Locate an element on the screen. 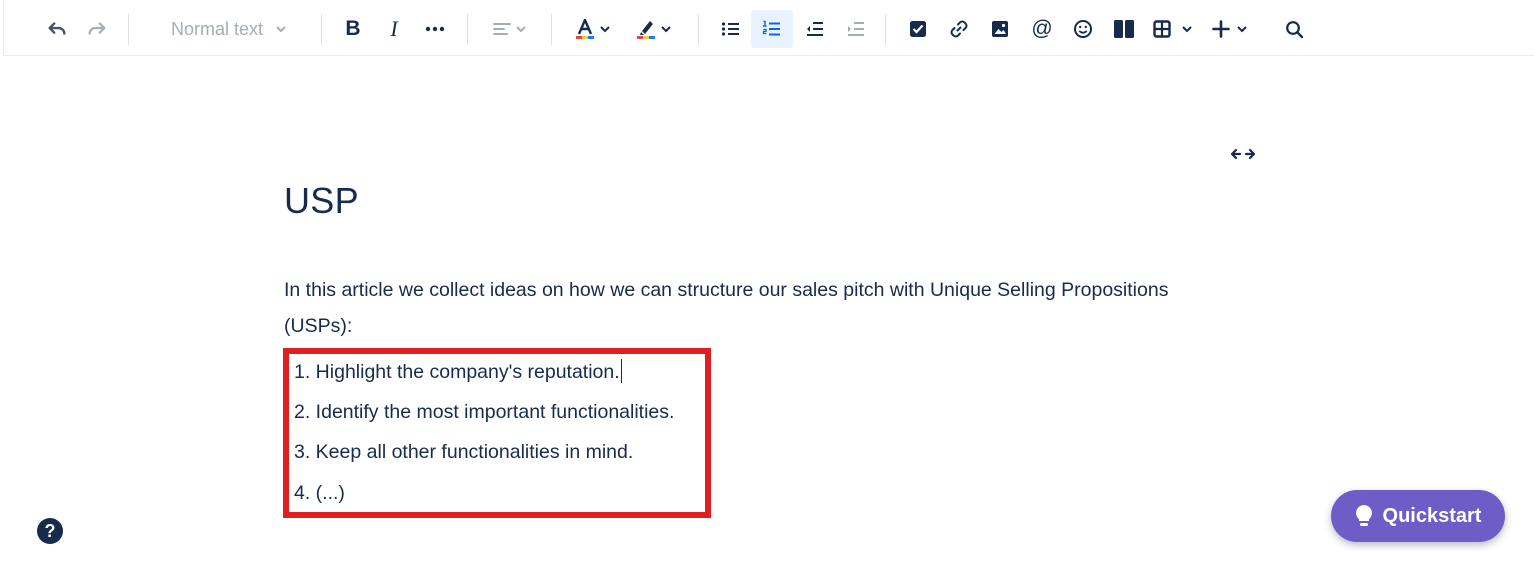  numbered-list-icon is located at coordinates (771, 28).